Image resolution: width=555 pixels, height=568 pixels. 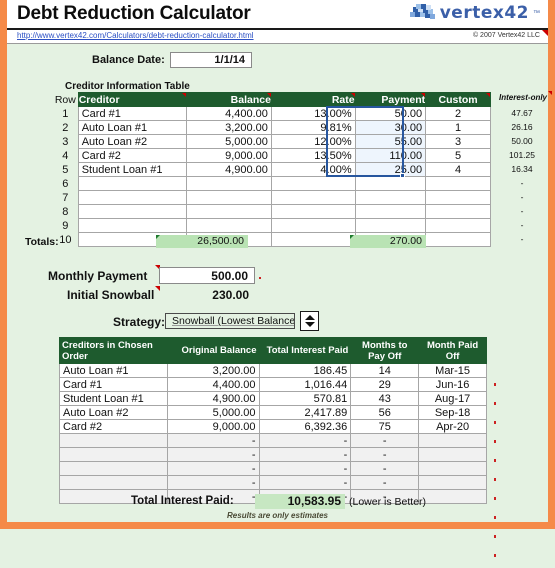 I want to click on chevron-up-icon, so click(x=309, y=317).